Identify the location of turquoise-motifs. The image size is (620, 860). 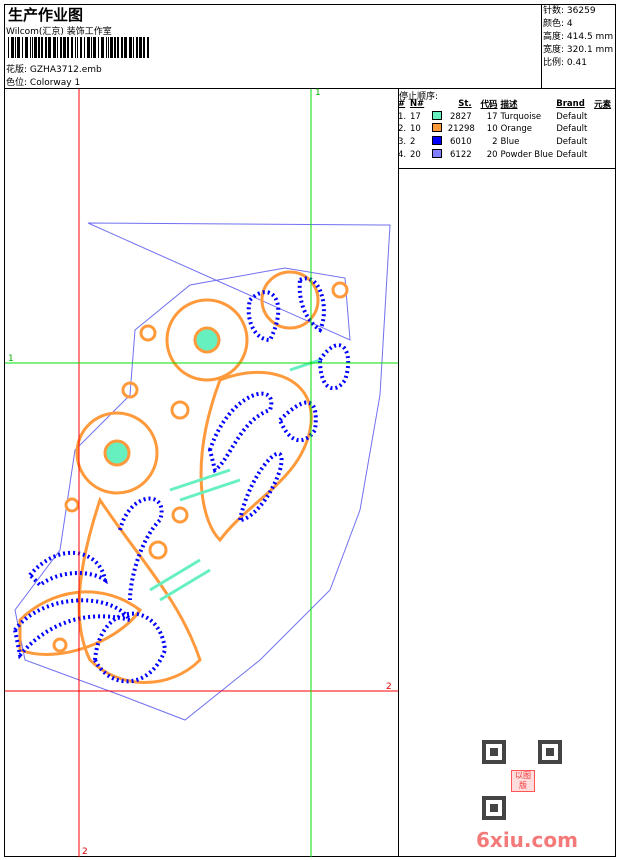
(235, 480).